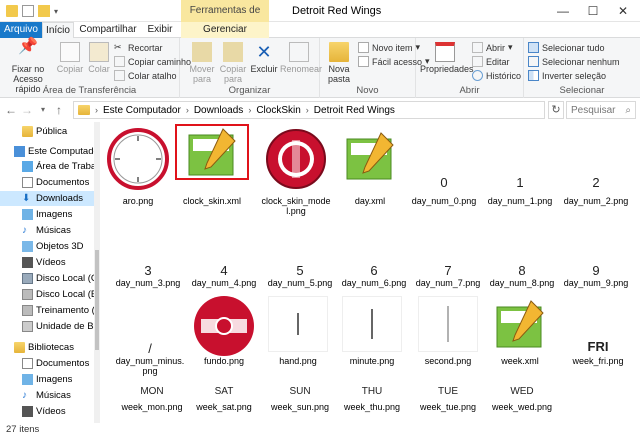  What do you see at coordinates (53, 246) in the screenshot?
I see `nav-item-3d-objects: Objetos 3D` at bounding box center [53, 246].